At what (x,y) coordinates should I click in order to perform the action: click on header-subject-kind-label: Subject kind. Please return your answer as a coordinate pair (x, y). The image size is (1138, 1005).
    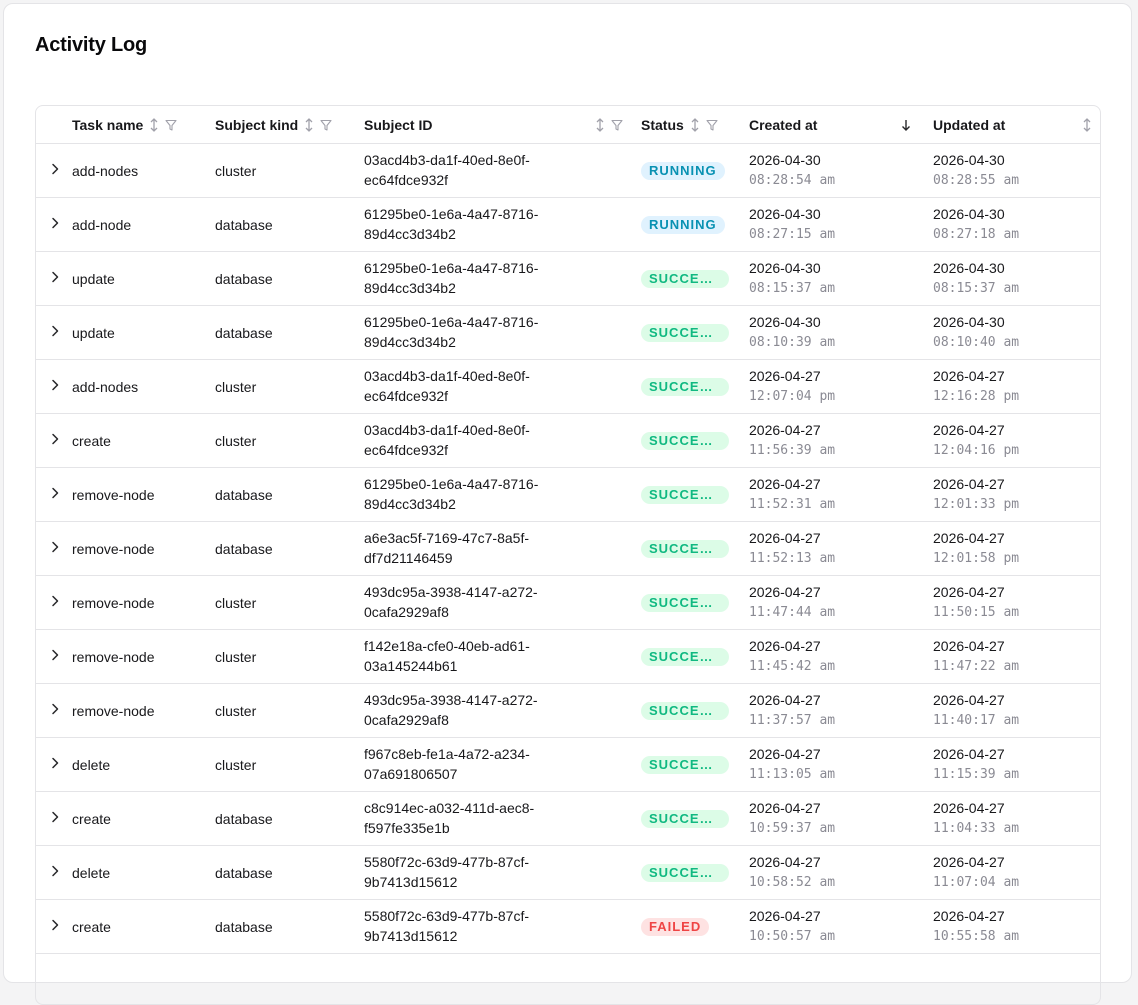
    Looking at the image, I should click on (257, 124).